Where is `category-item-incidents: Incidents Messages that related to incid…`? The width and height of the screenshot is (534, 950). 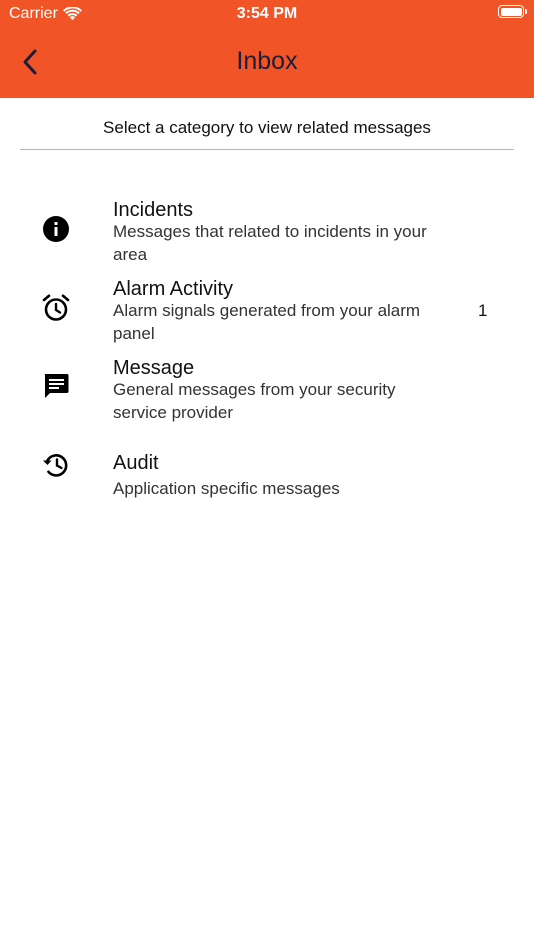 category-item-incidents: Incidents Messages that related to incid… is located at coordinates (267, 232).